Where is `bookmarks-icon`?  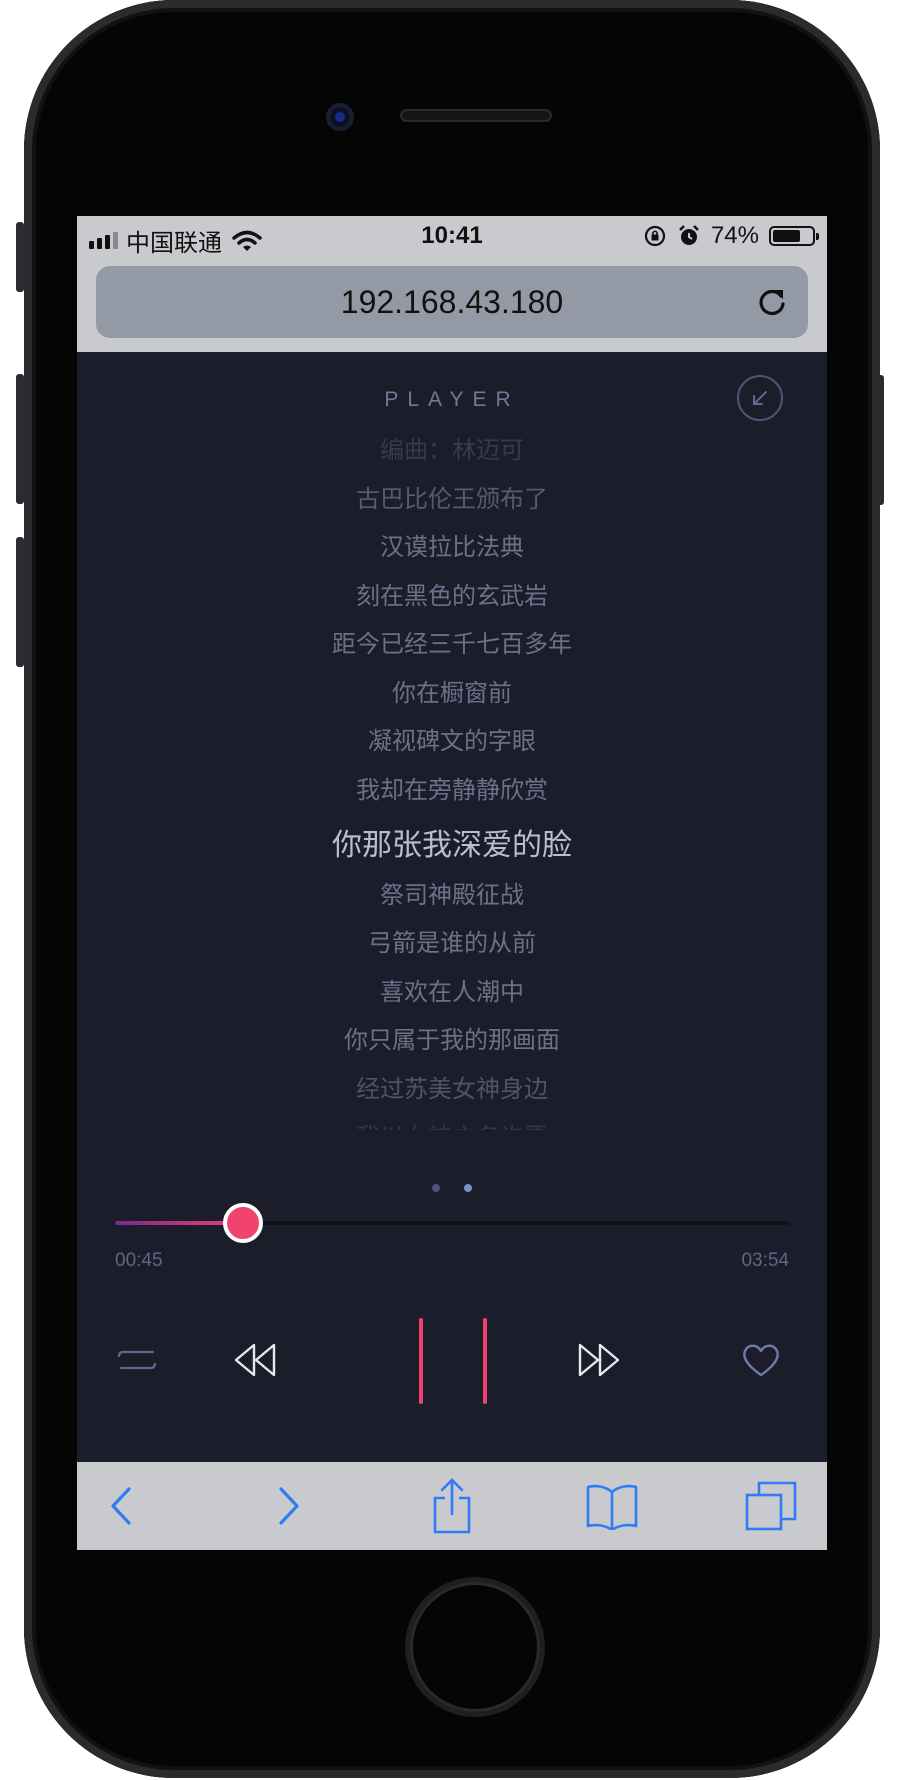
bookmarks-icon is located at coordinates (612, 1507).